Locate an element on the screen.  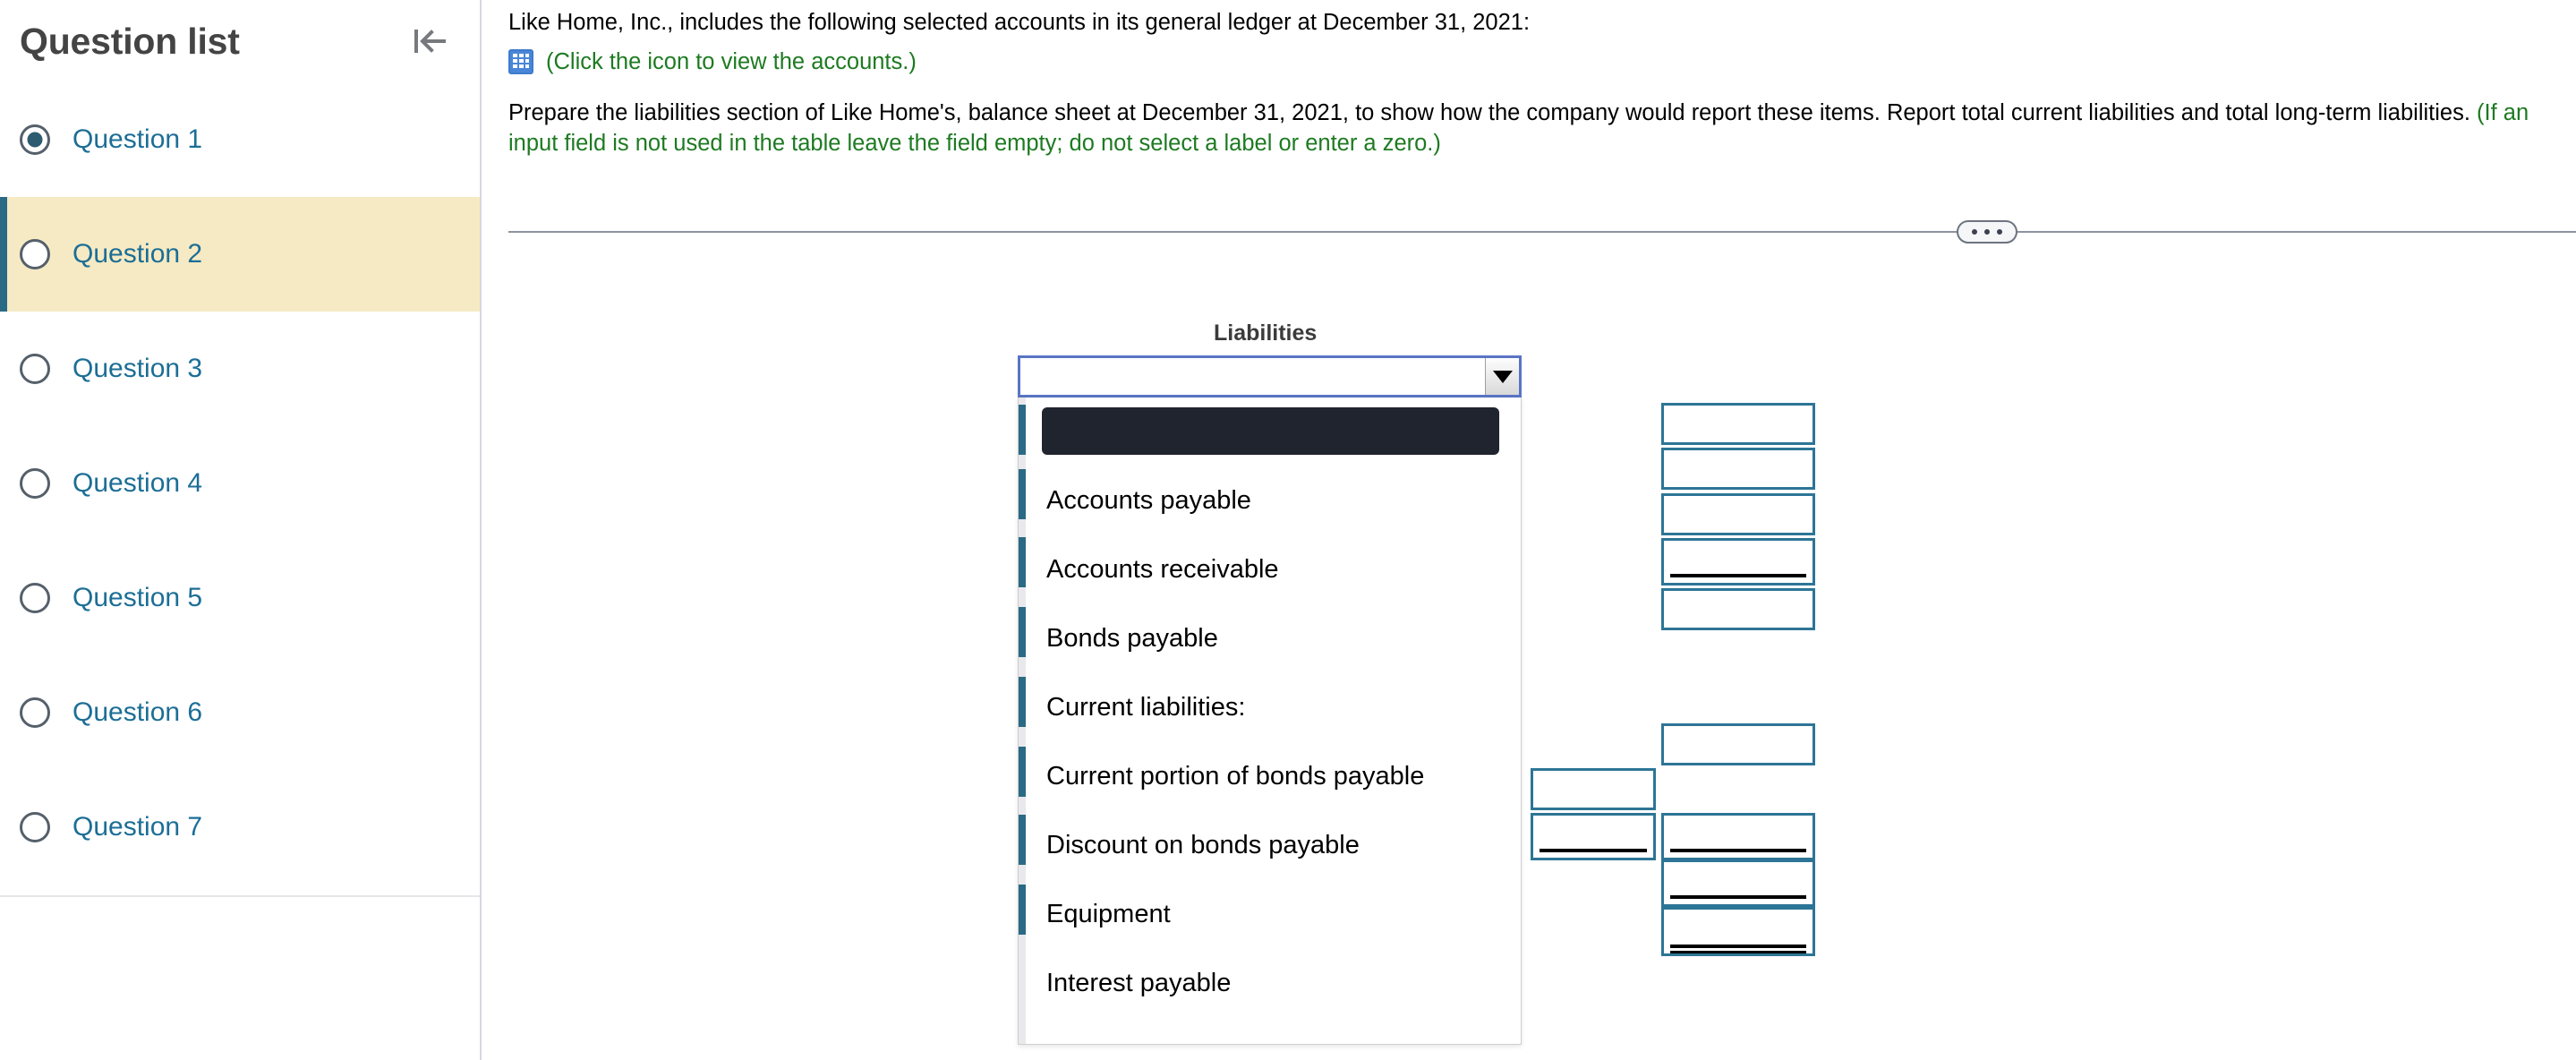
sidebar-item-label: Question 4 is located at coordinates (138, 483).